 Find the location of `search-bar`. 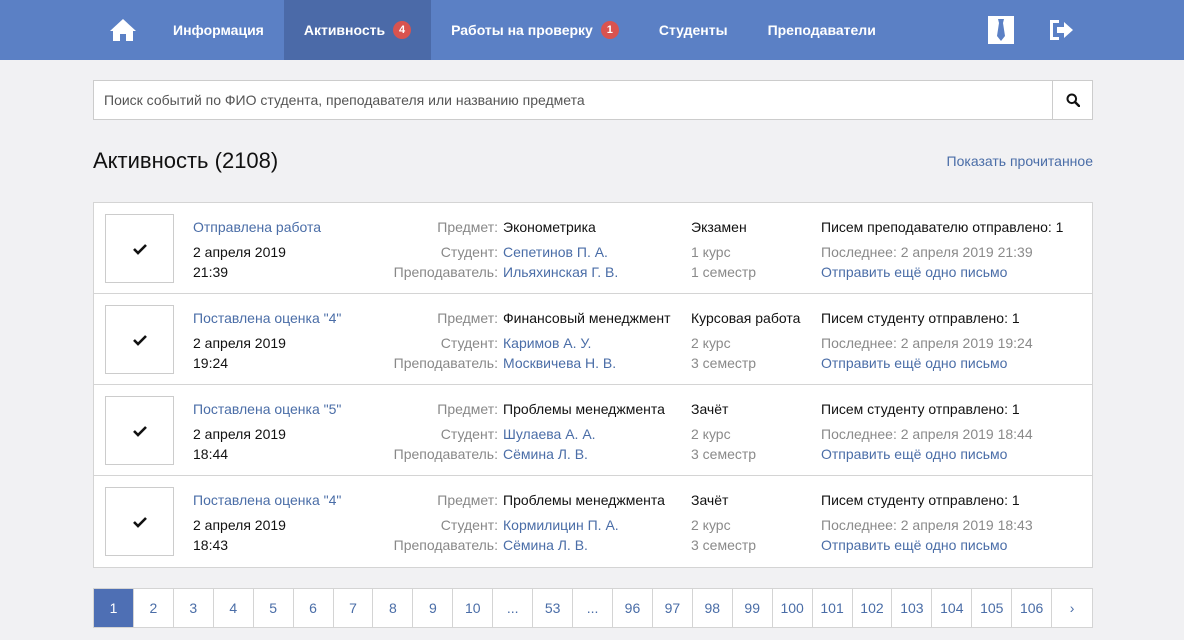

search-bar is located at coordinates (593, 100).